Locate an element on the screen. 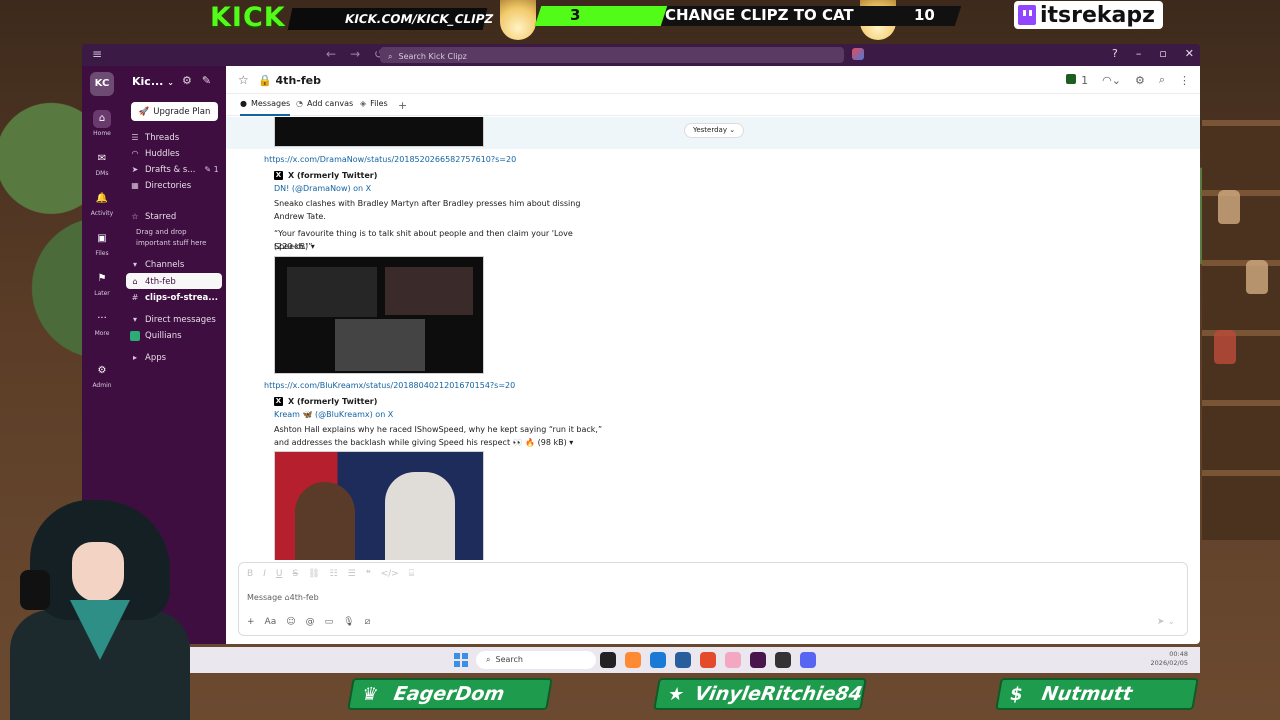 Image resolution: width=1280 pixels, height=720 pixels. headphones-icon: ◠⌄ is located at coordinates (1111, 80).